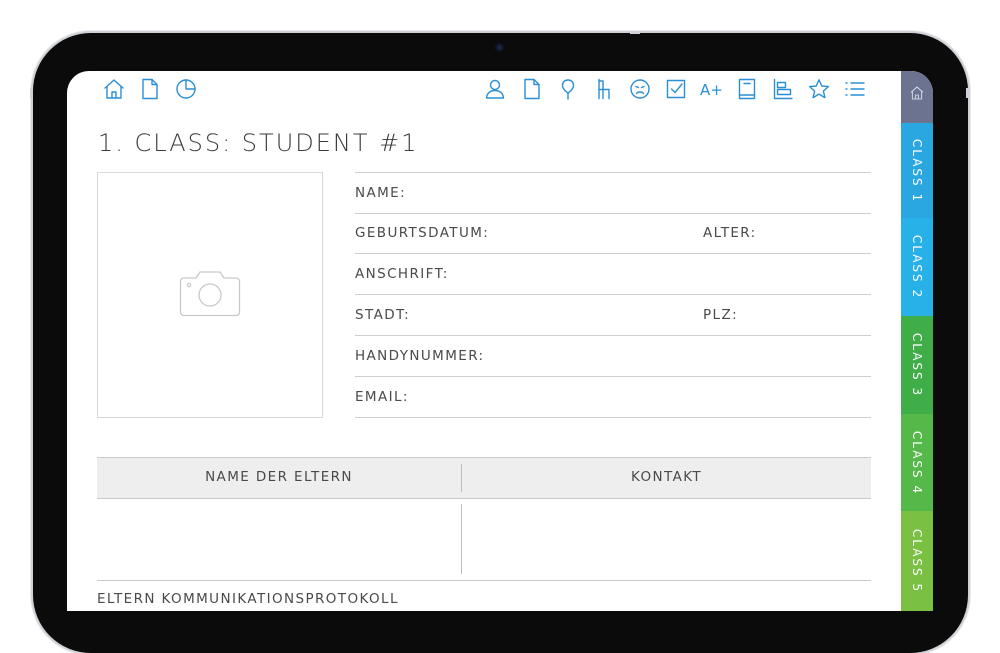  I want to click on person-icon, so click(495, 89).